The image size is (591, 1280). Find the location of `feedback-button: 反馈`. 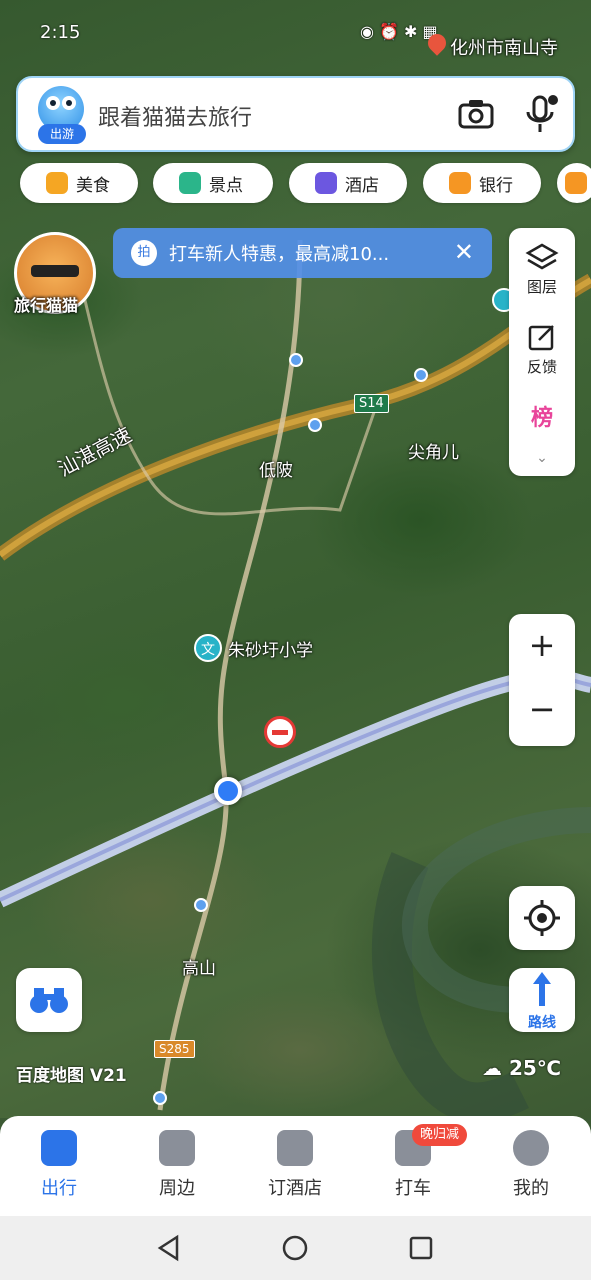

feedback-button: 反馈 is located at coordinates (542, 349).